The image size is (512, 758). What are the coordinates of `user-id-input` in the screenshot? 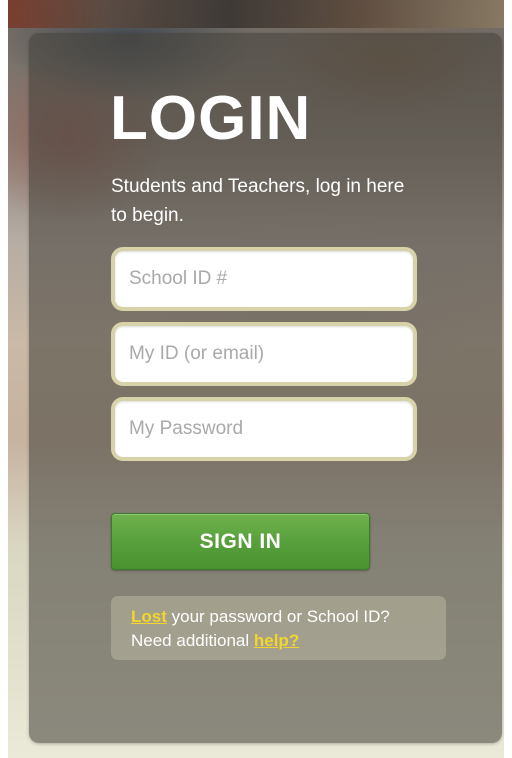 It's located at (264, 354).